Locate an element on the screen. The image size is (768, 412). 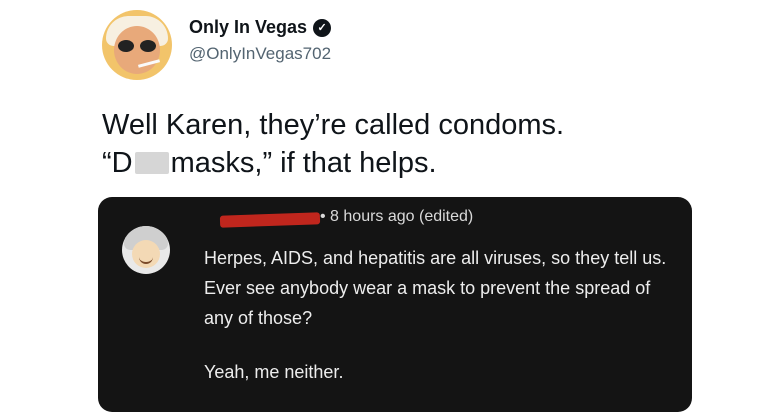
verified-badge-icon: ✓ is located at coordinates (322, 27).